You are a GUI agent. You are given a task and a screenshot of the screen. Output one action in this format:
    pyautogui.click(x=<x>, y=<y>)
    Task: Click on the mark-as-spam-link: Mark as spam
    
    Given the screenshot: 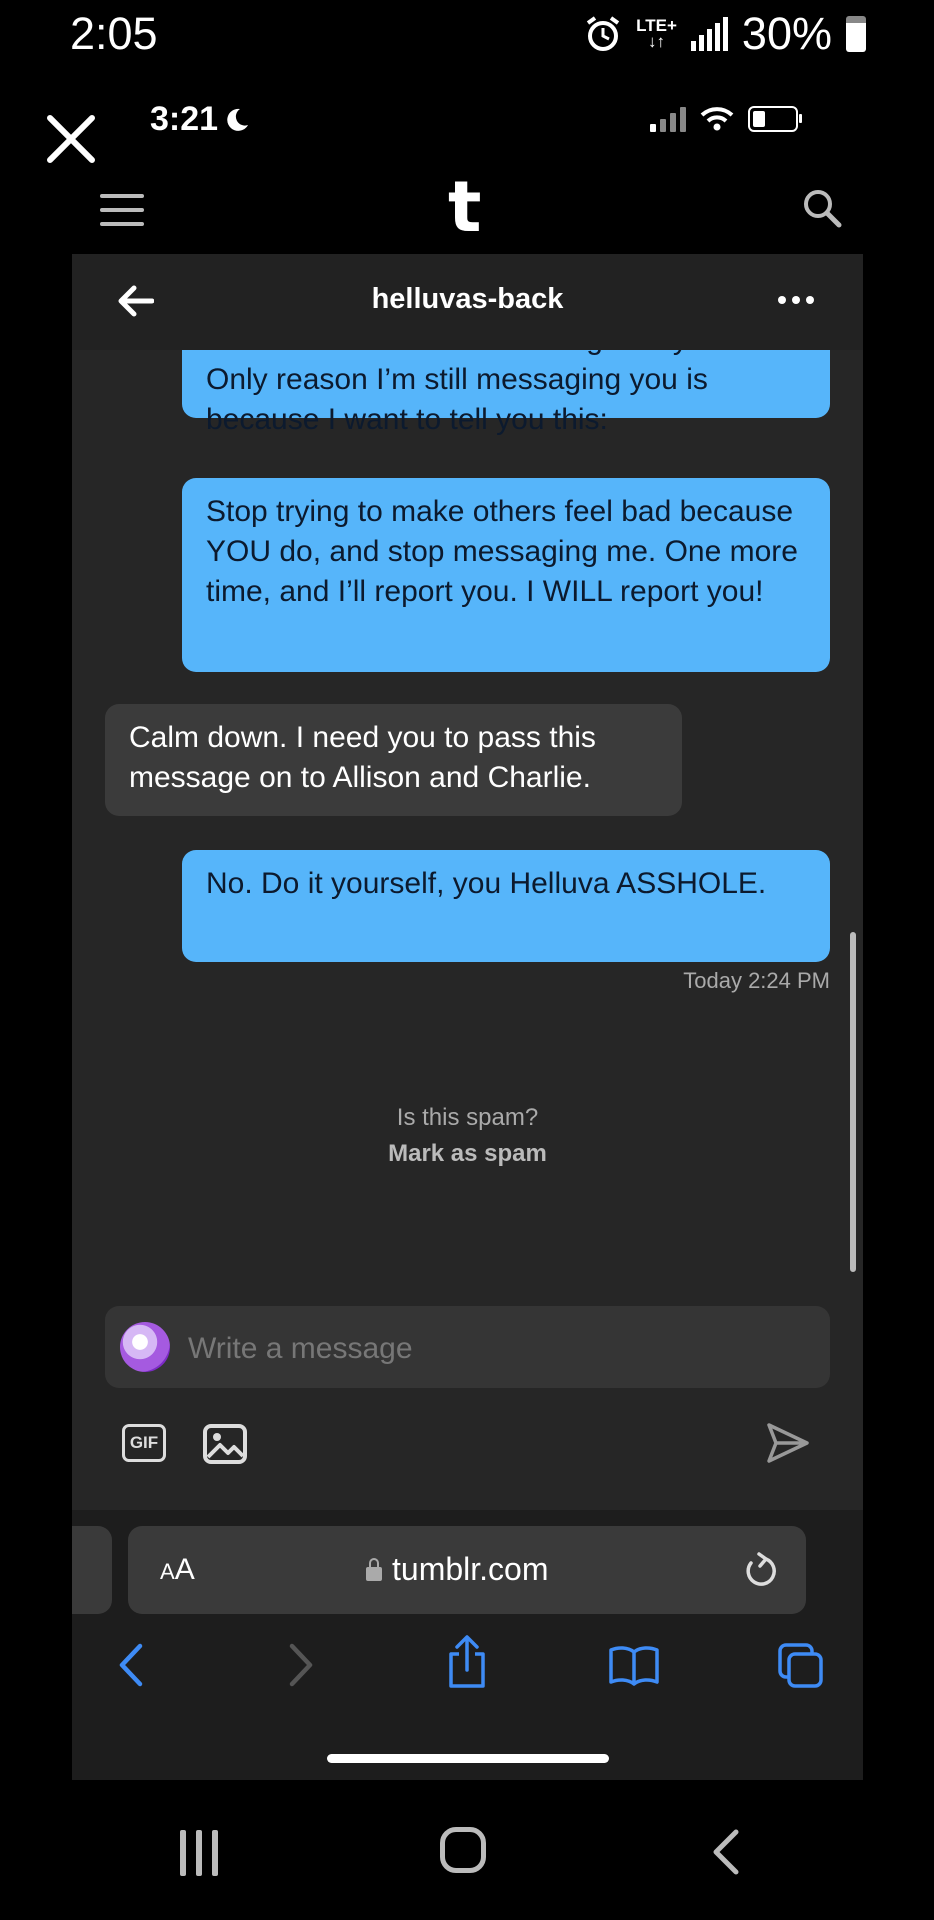 What is the action you would take?
    pyautogui.click(x=467, y=1154)
    